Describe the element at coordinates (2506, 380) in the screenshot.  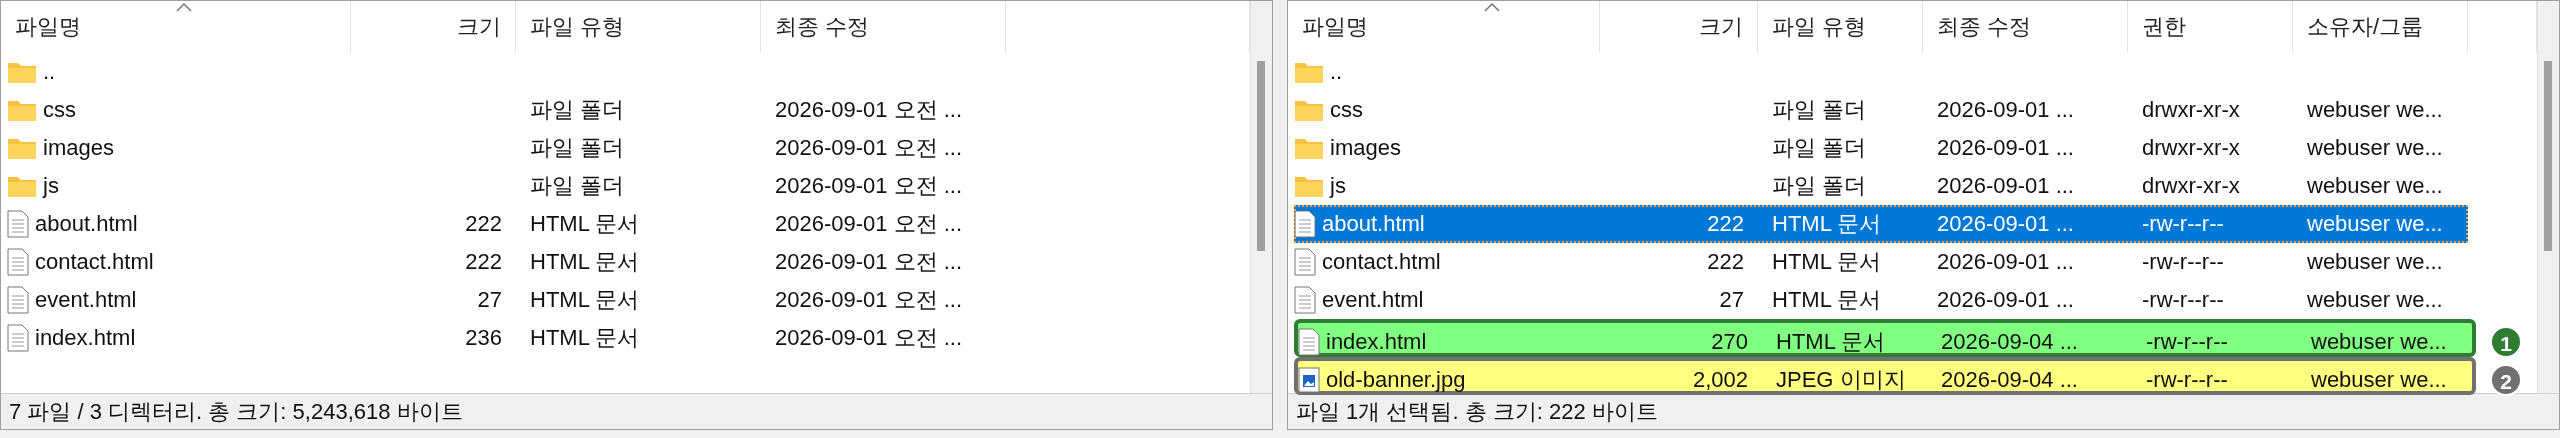
I see `number-badge: 2` at that location.